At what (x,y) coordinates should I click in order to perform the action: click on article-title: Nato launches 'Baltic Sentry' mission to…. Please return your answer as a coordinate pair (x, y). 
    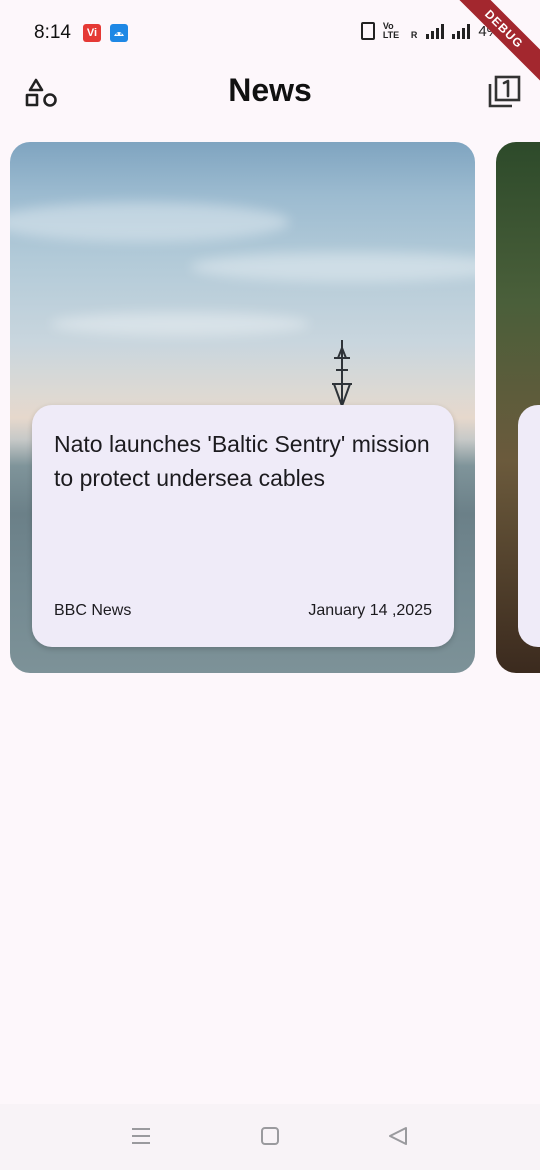
    Looking at the image, I should click on (242, 461).